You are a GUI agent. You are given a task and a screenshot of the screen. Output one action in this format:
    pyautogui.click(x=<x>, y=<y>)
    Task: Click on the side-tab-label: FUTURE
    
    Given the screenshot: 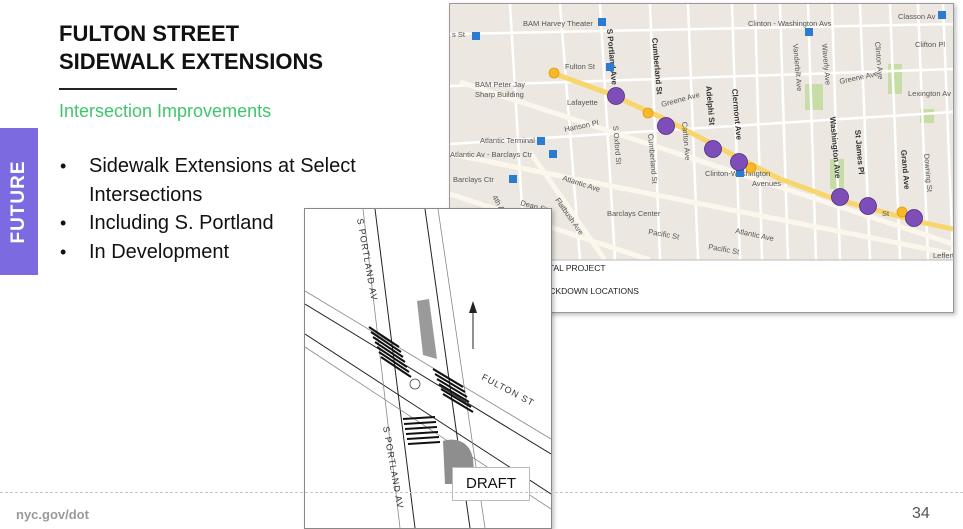 What is the action you would take?
    pyautogui.click(x=18, y=202)
    